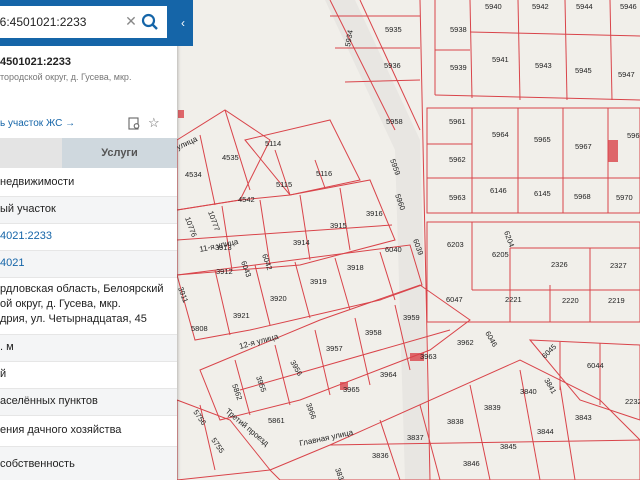  I want to click on parcel-number-label: 6205, so click(500, 254).